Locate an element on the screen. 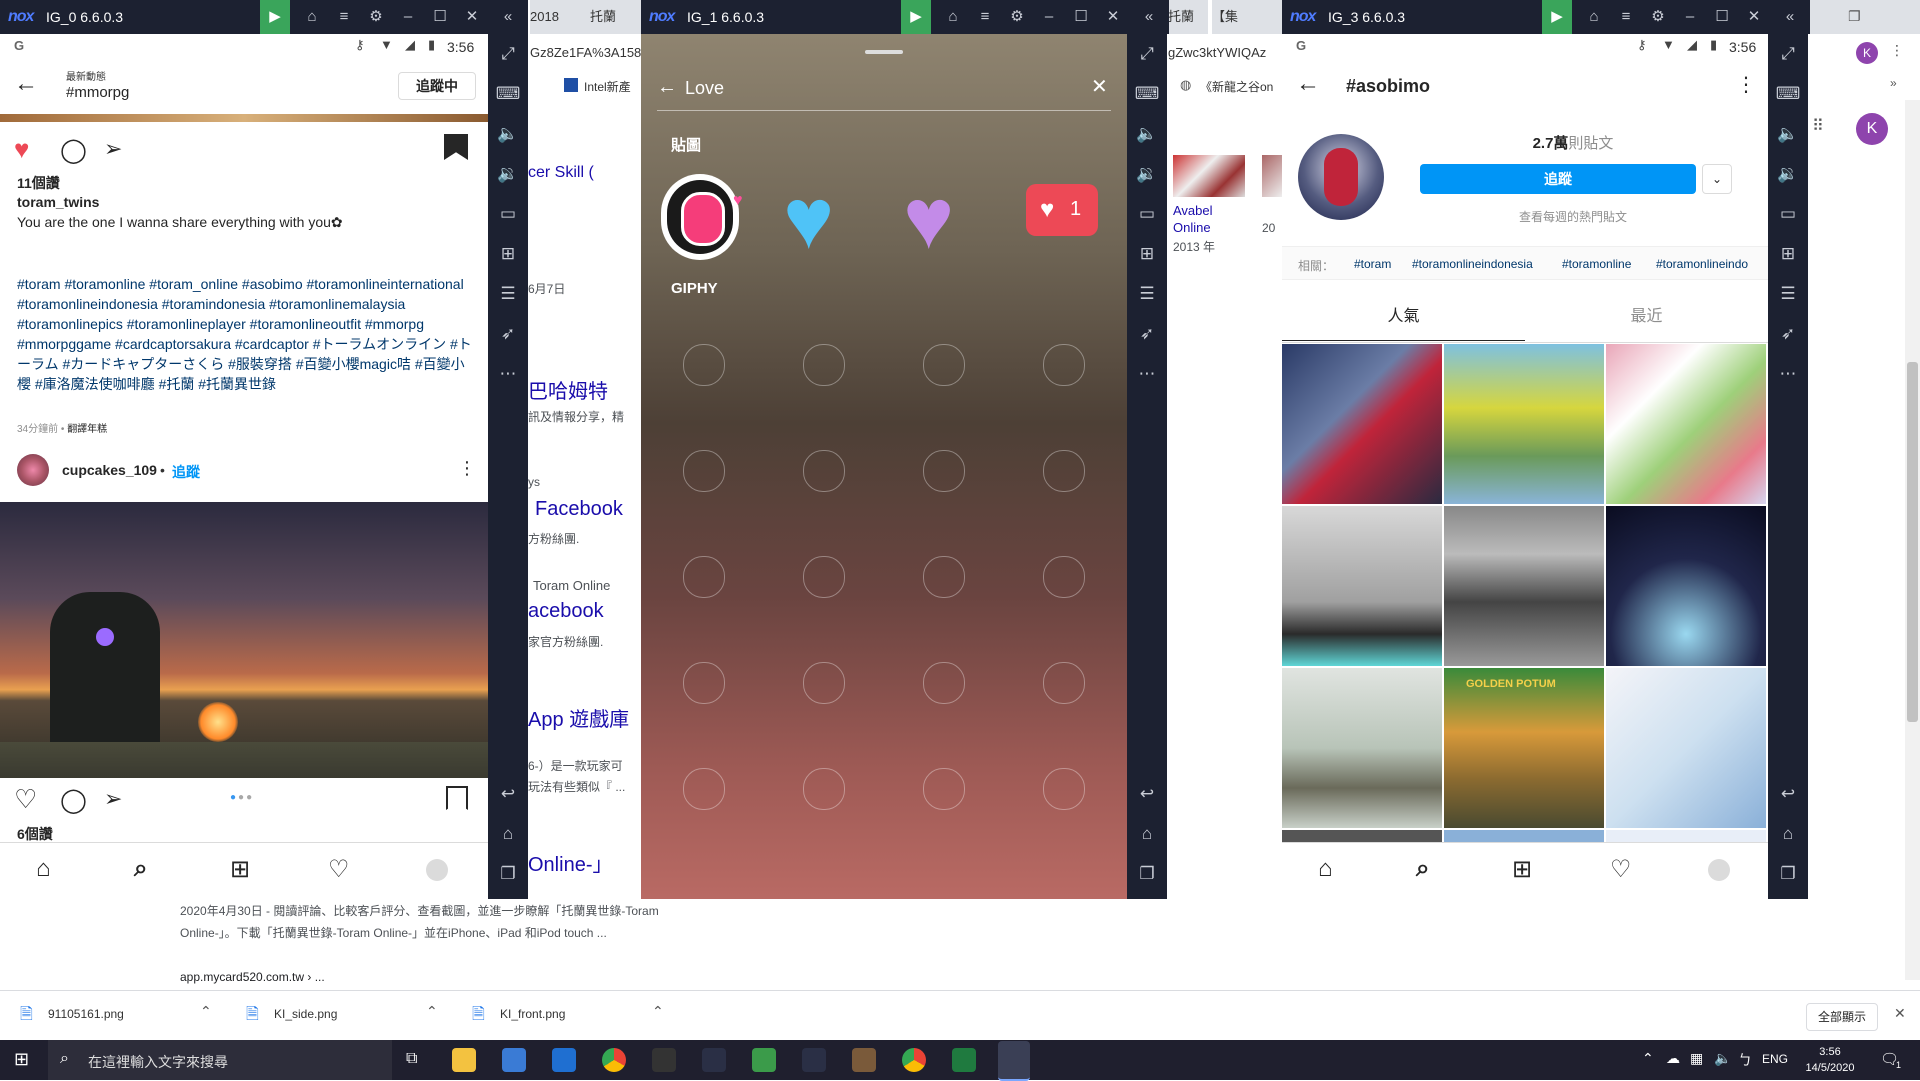  sticker-blue-heart: ♥ is located at coordinates (808, 219).